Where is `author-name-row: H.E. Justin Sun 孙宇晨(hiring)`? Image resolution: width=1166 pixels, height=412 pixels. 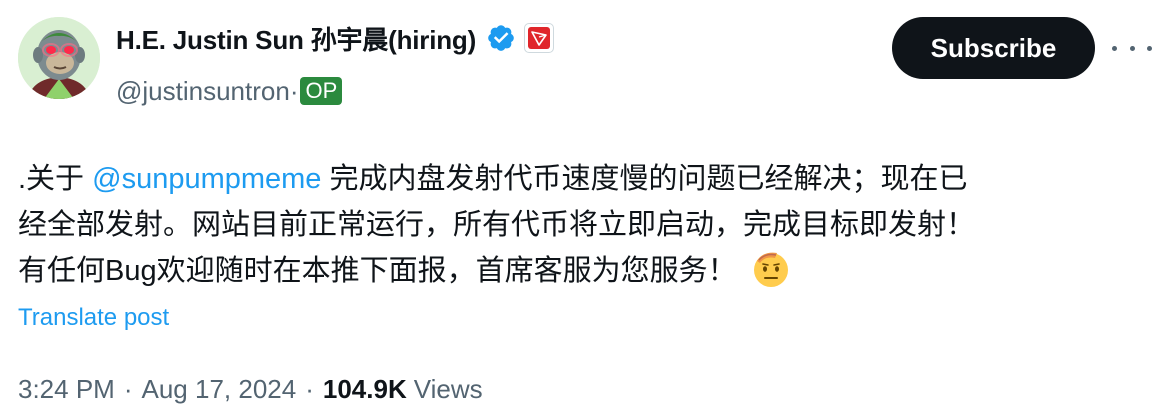 author-name-row: H.E. Justin Sun 孙宇晨(hiring) is located at coordinates (335, 38).